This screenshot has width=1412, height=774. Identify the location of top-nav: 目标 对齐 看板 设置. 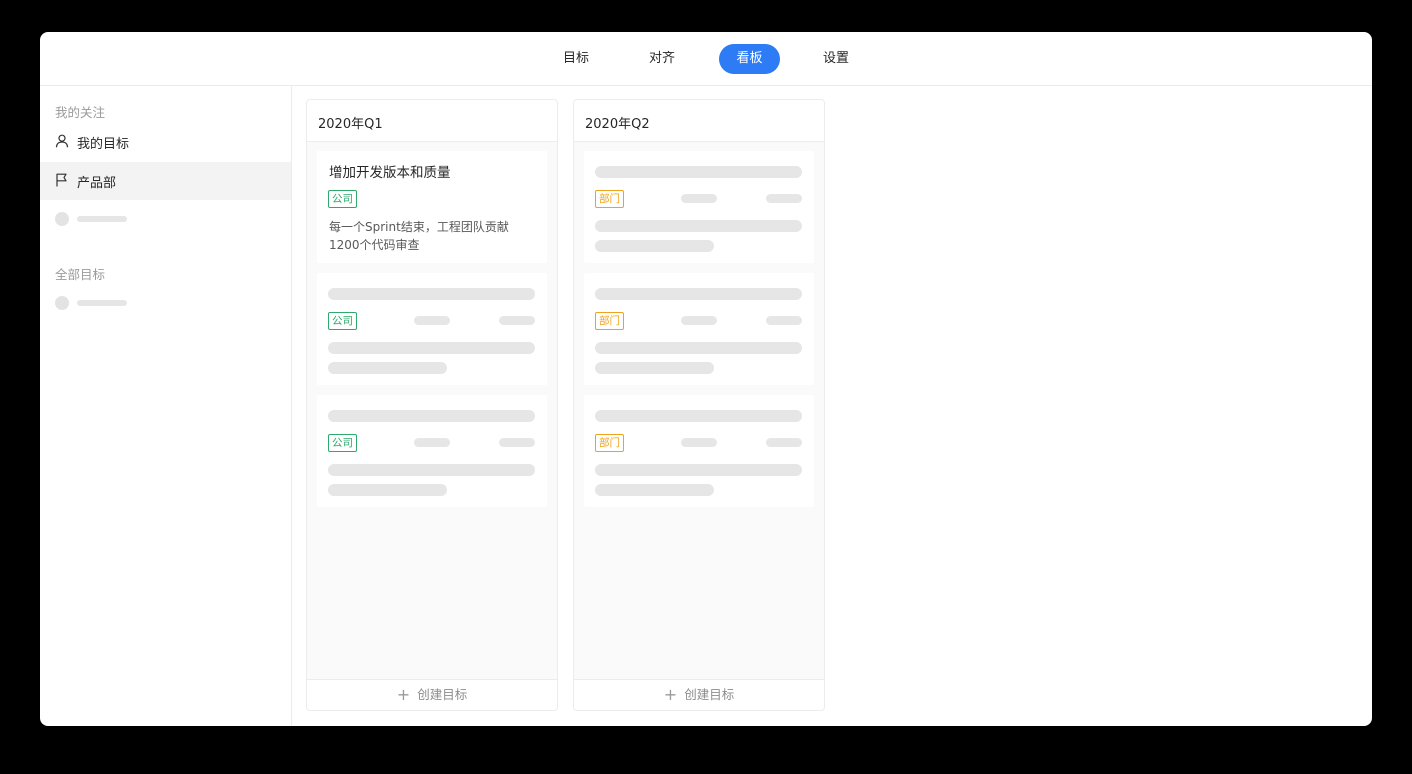
(706, 59).